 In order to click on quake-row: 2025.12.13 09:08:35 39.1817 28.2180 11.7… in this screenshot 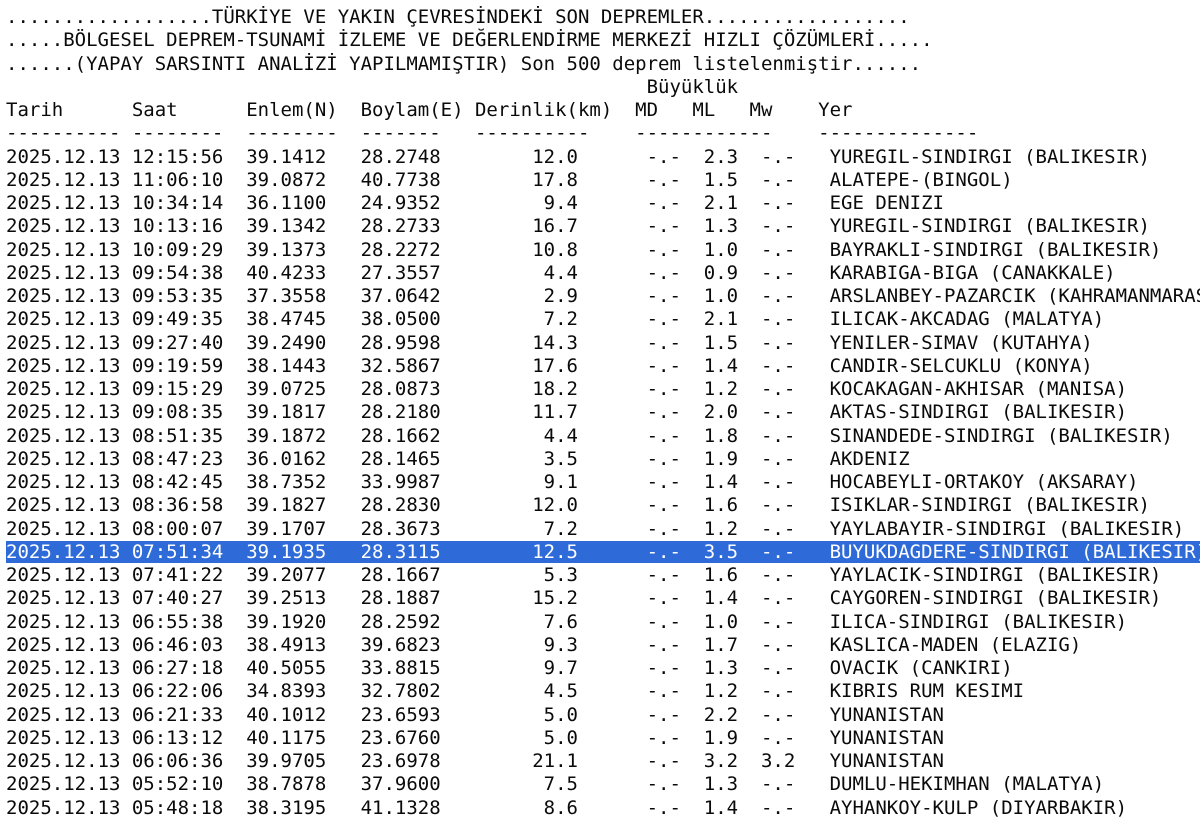, I will do `click(566, 412)`.